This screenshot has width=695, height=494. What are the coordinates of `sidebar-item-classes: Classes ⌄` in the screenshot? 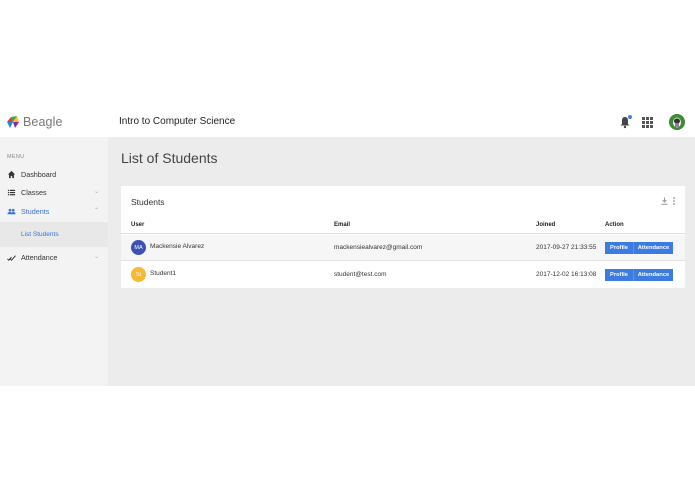 It's located at (54, 192).